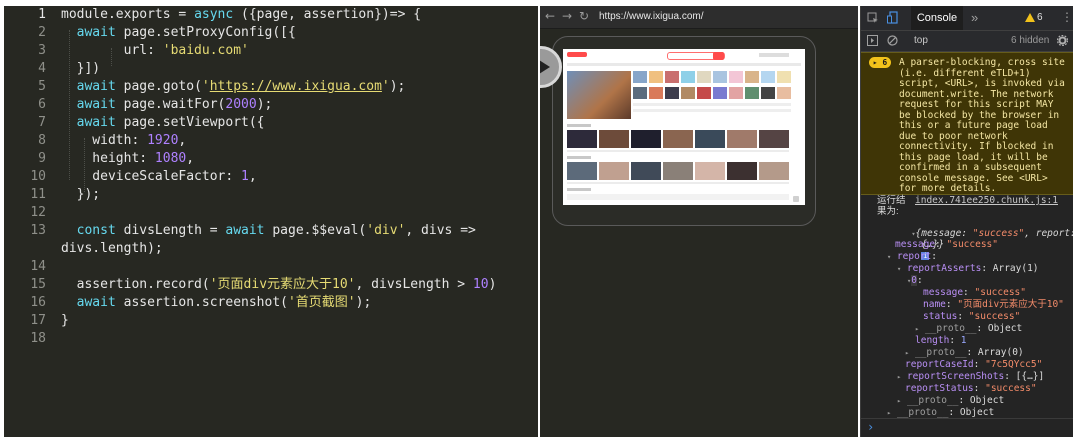 The height and width of the screenshot is (437, 1080). What do you see at coordinates (271, 195) in the screenshot?
I see `code-line: 11 });` at bounding box center [271, 195].